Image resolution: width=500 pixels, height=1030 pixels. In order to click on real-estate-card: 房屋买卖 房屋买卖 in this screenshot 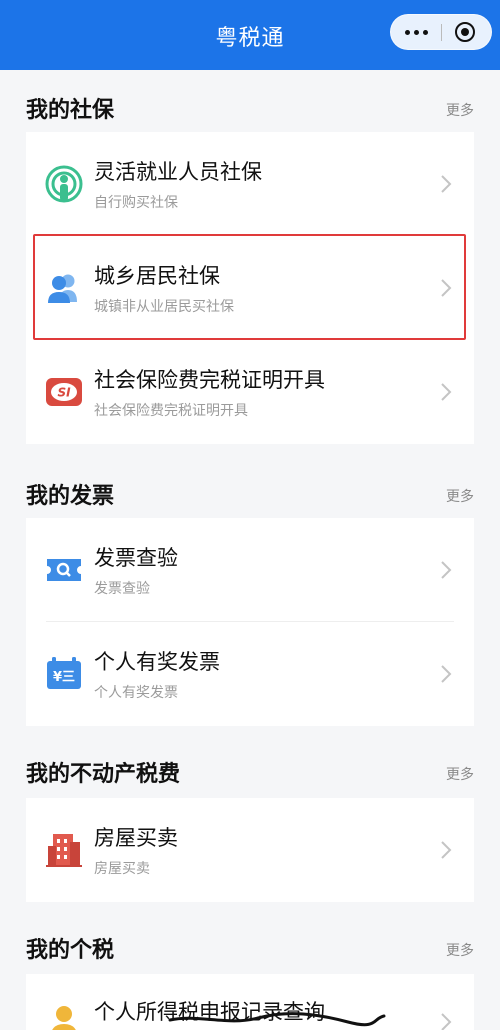, I will do `click(250, 850)`.